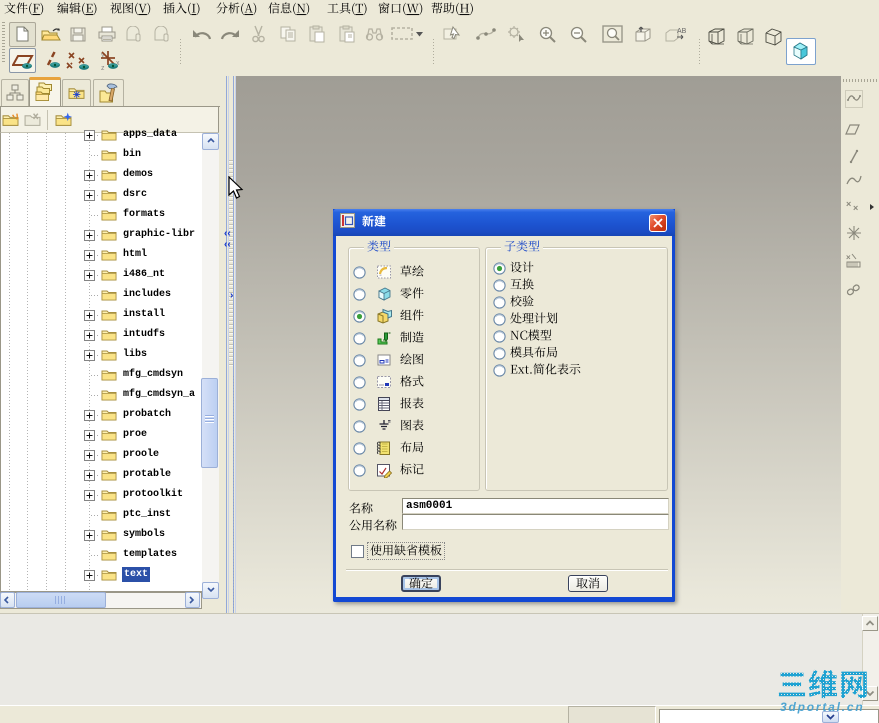  Describe the element at coordinates (103, 67) in the screenshot. I see `svg-text: z` at that location.